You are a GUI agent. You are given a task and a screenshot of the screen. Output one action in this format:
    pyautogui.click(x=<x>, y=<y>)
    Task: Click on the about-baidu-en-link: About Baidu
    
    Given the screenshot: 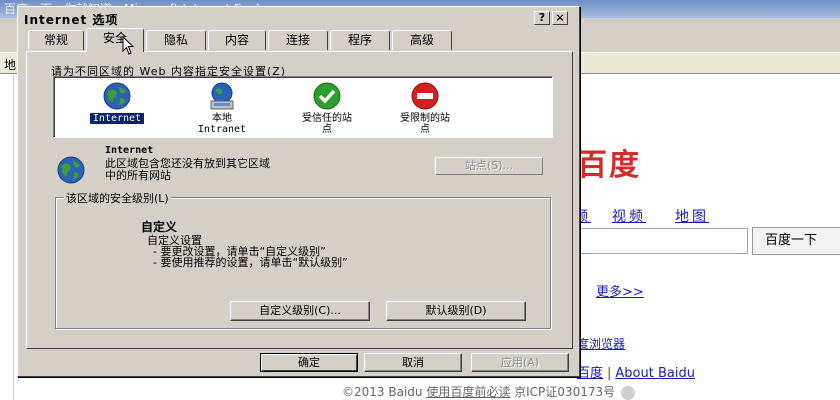 What is the action you would take?
    pyautogui.click(x=655, y=373)
    